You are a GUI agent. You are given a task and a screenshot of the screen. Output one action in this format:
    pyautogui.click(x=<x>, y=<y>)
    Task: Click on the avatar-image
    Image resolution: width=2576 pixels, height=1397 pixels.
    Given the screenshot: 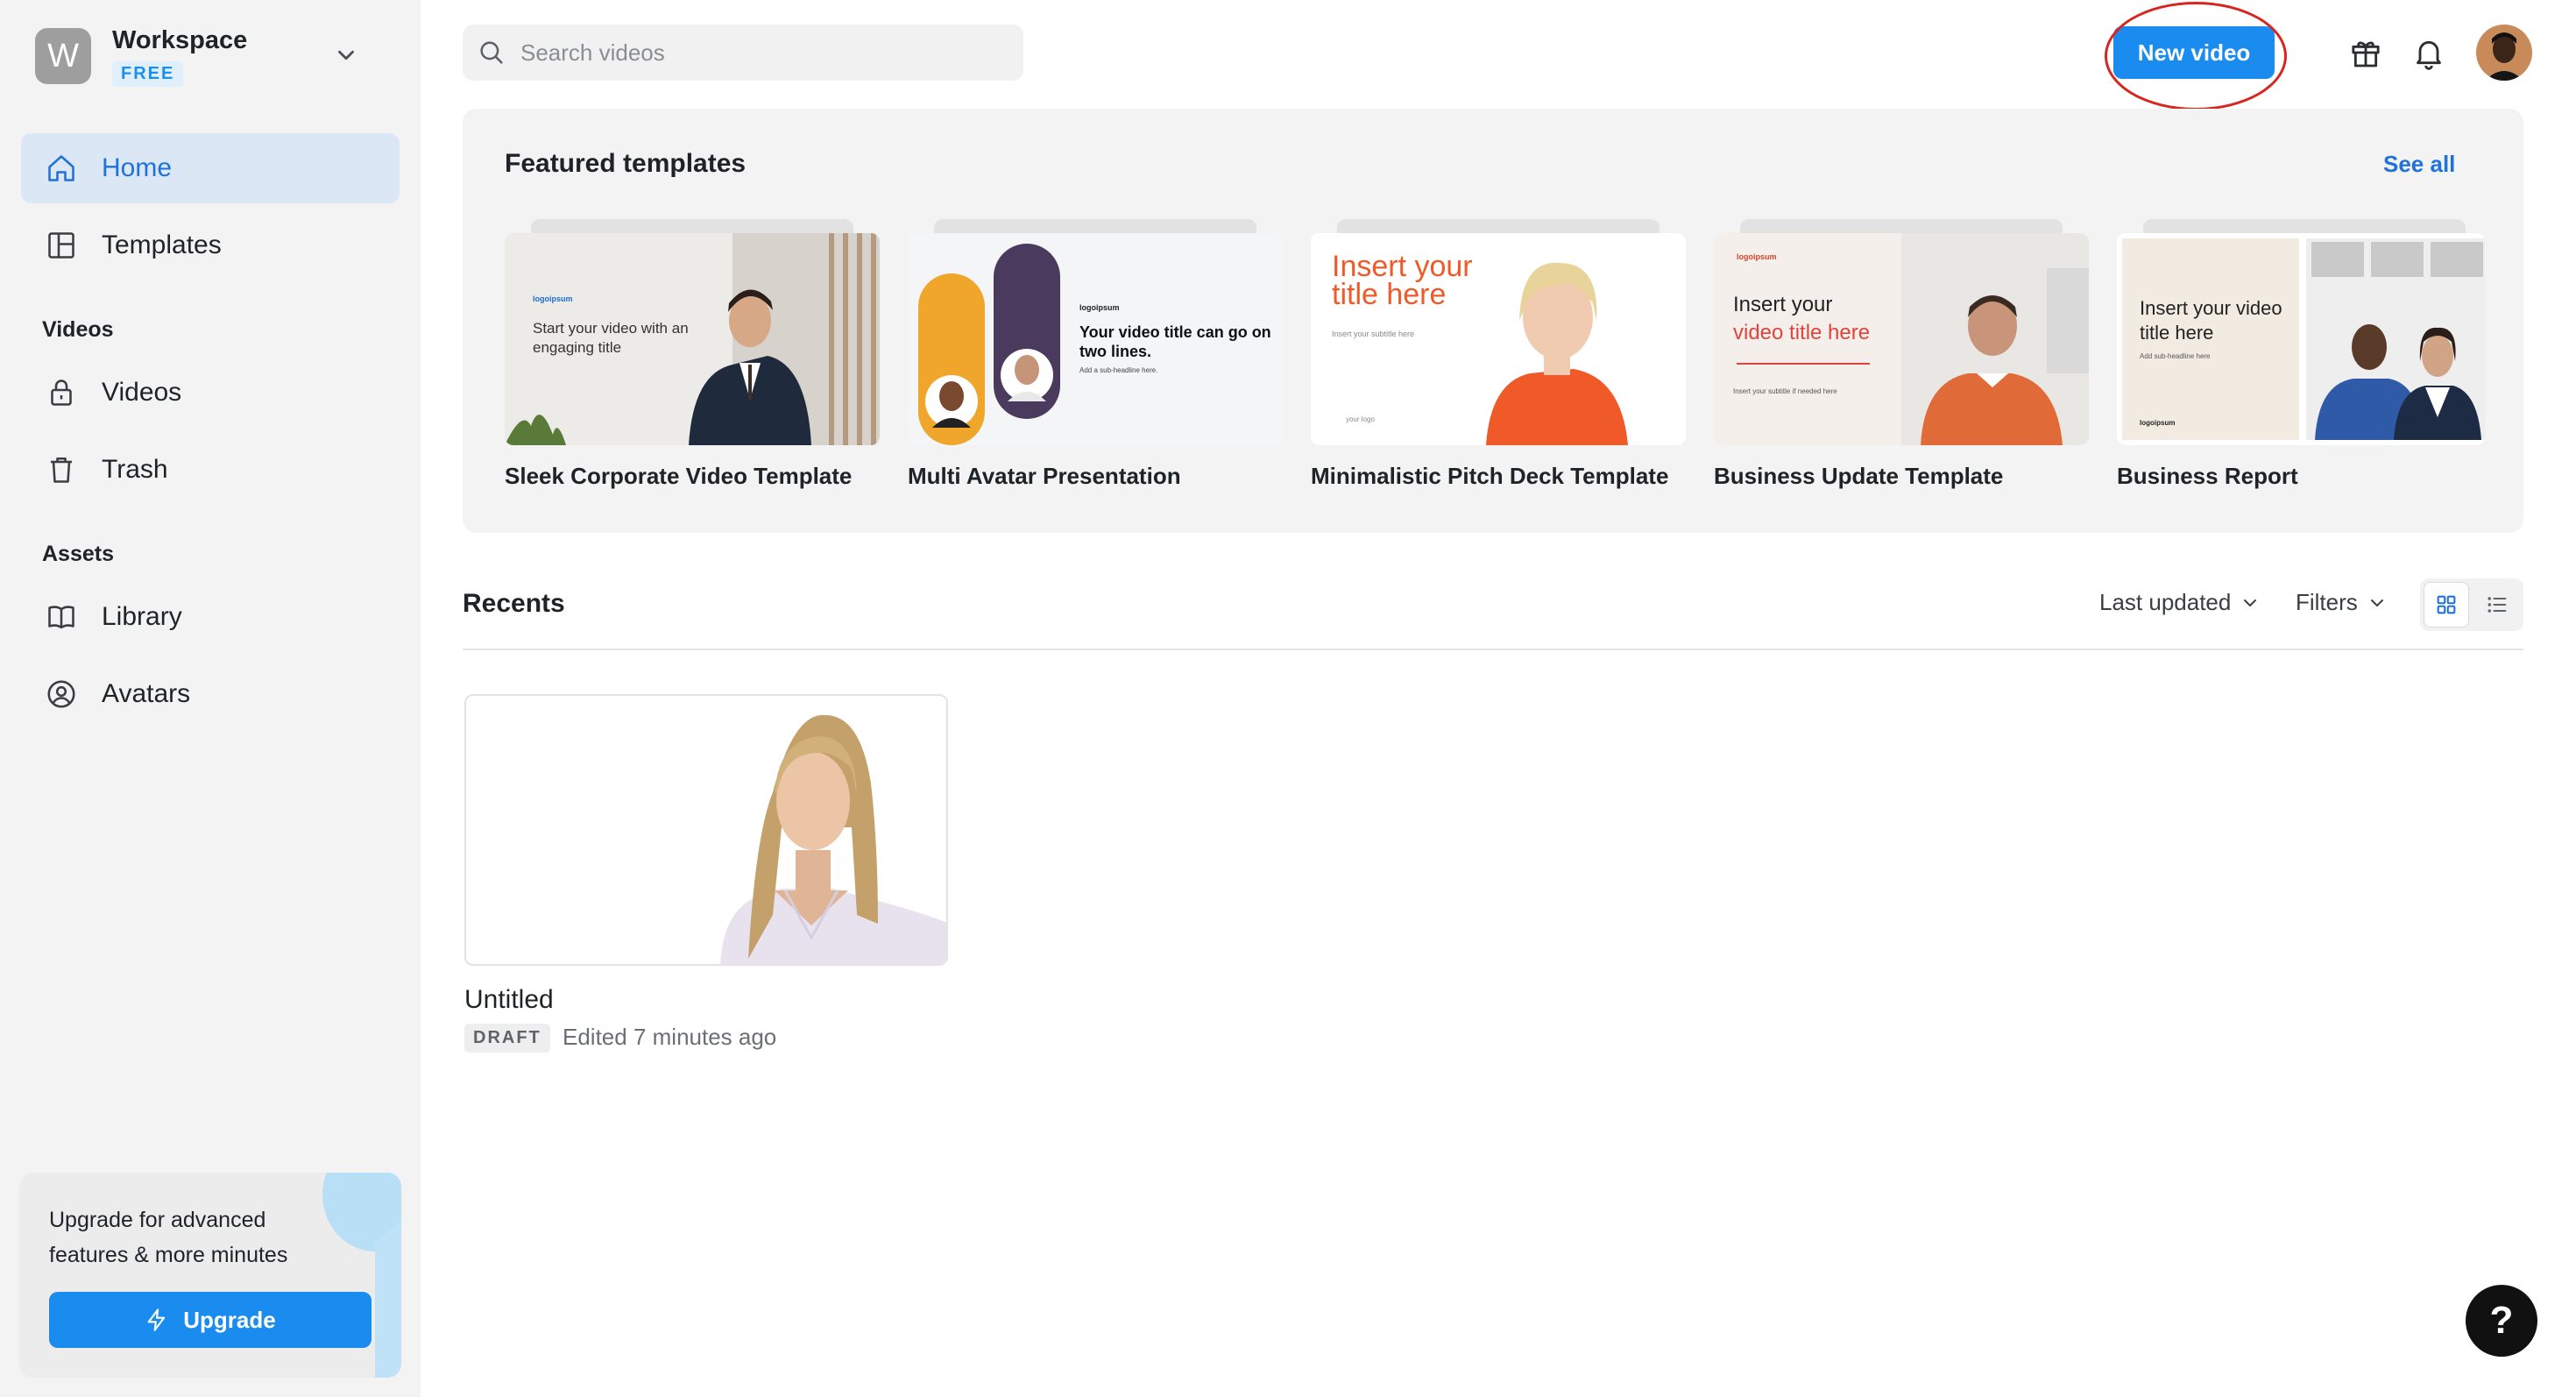 What is the action you would take?
    pyautogui.click(x=2504, y=53)
    